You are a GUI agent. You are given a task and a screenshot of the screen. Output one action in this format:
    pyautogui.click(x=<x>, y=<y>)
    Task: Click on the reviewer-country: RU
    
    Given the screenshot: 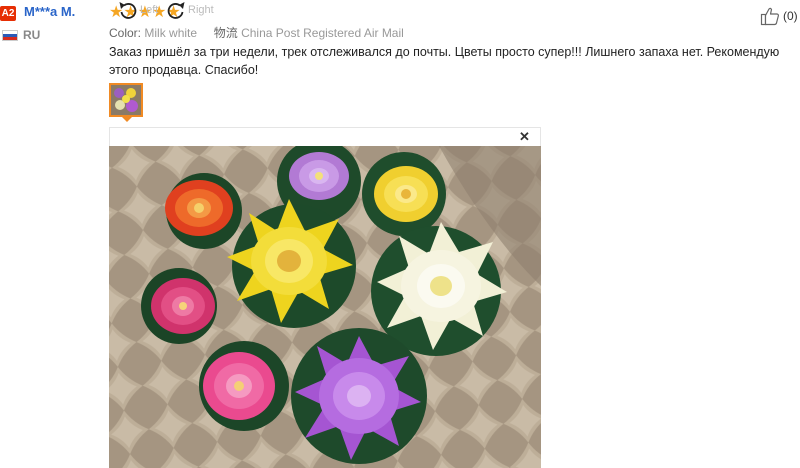 What is the action you would take?
    pyautogui.click(x=32, y=35)
    